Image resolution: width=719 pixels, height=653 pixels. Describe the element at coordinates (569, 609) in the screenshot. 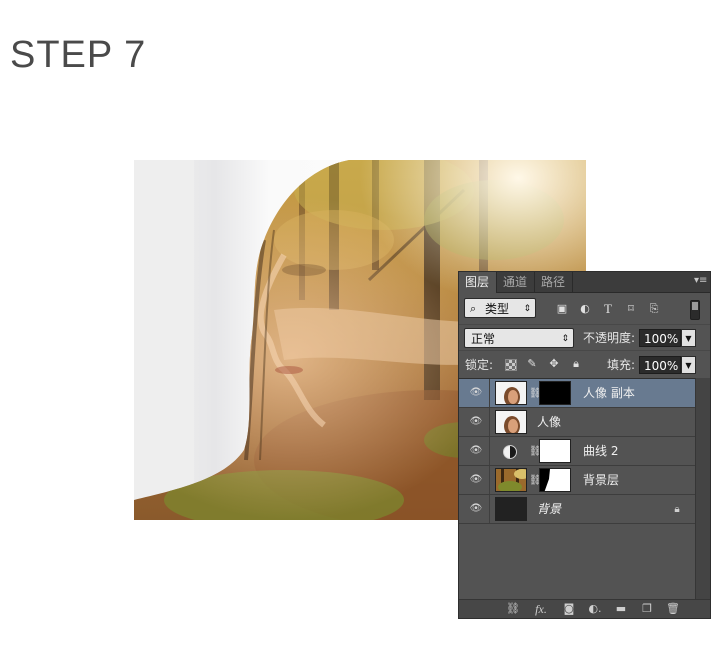

I see `add-mask-icon: ◙` at that location.